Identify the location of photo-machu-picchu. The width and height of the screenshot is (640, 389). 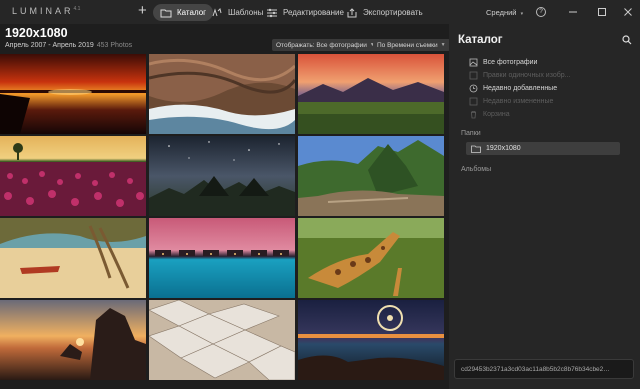
(371, 176).